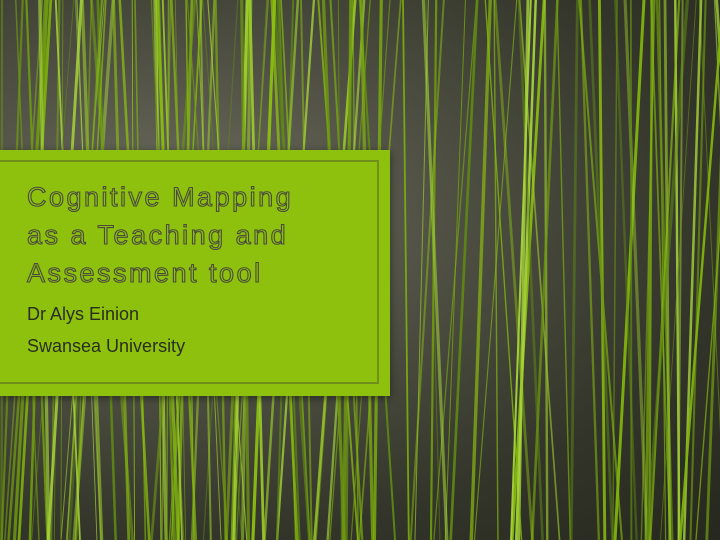  I want to click on author-affiliation: Swansea University, so click(106, 346).